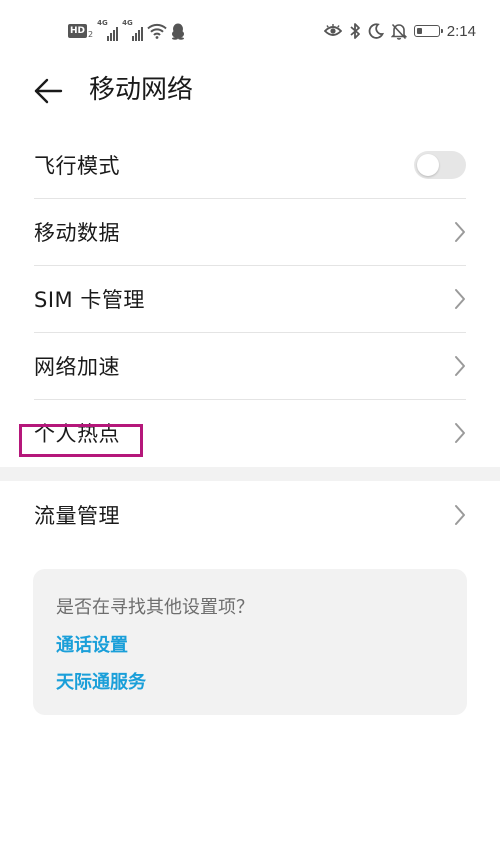 This screenshot has width=500, height=866. I want to click on mute-bell-icon, so click(398, 31).